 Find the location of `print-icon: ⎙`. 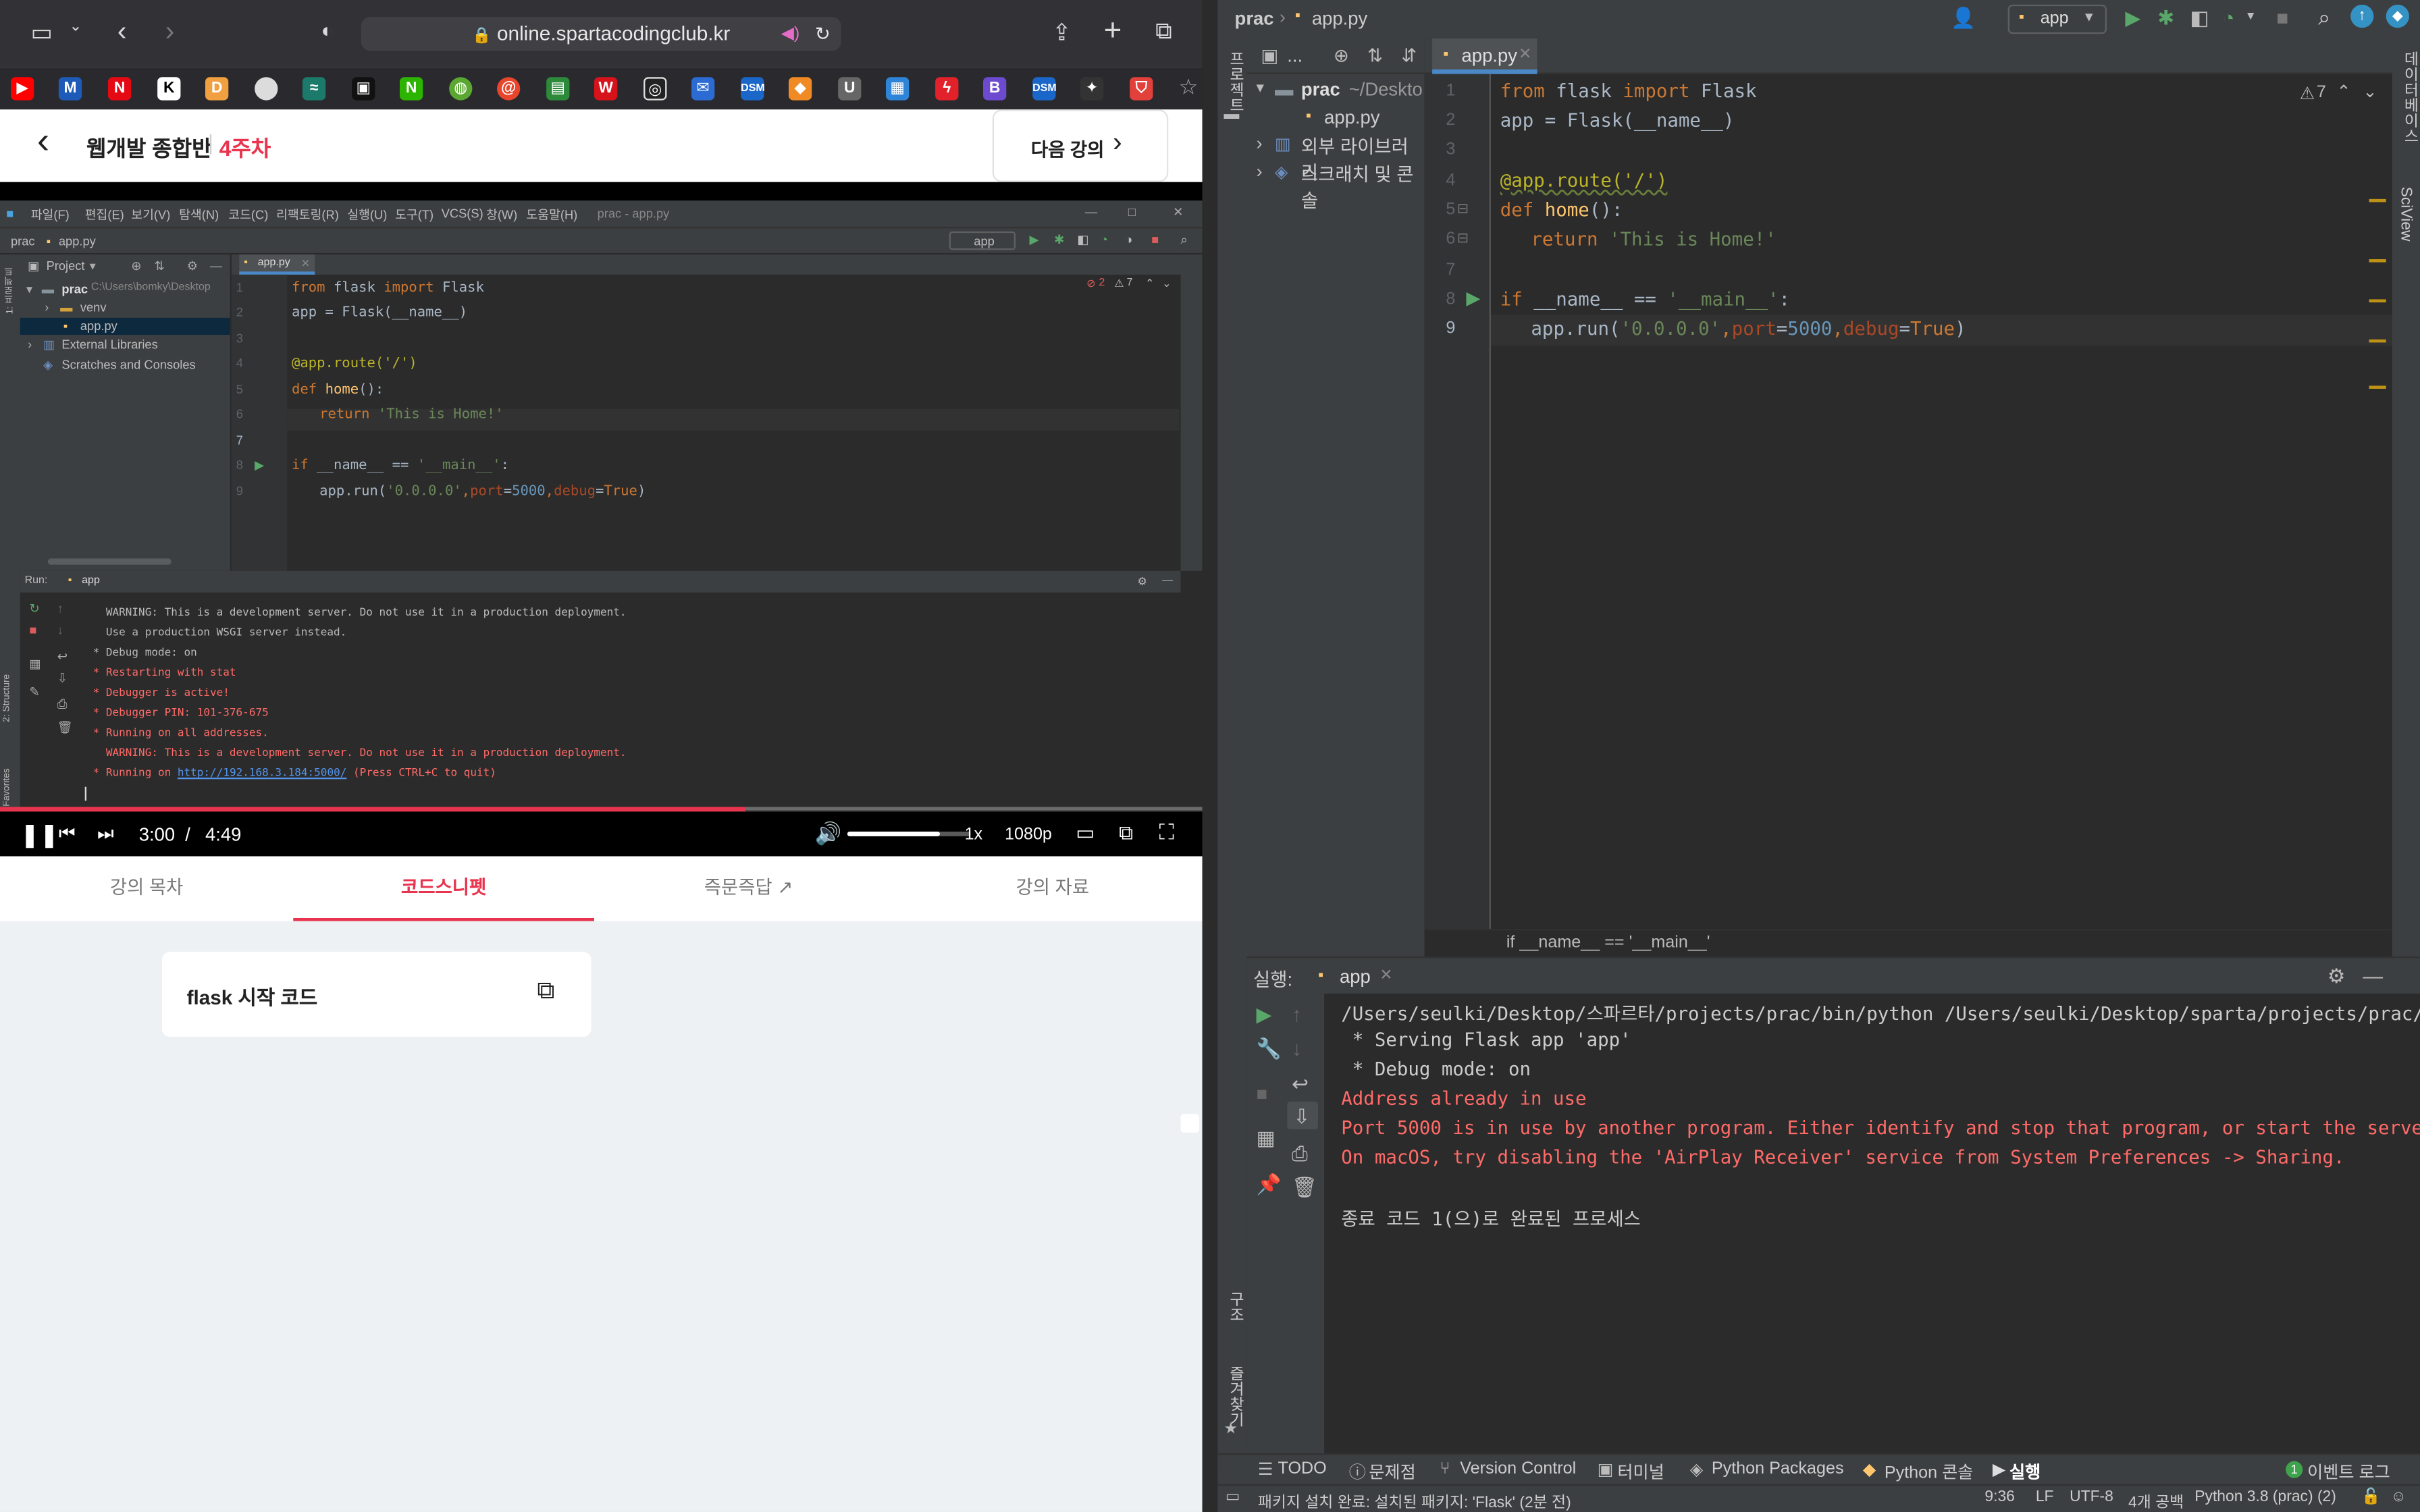

print-icon: ⎙ is located at coordinates (1300, 1153).